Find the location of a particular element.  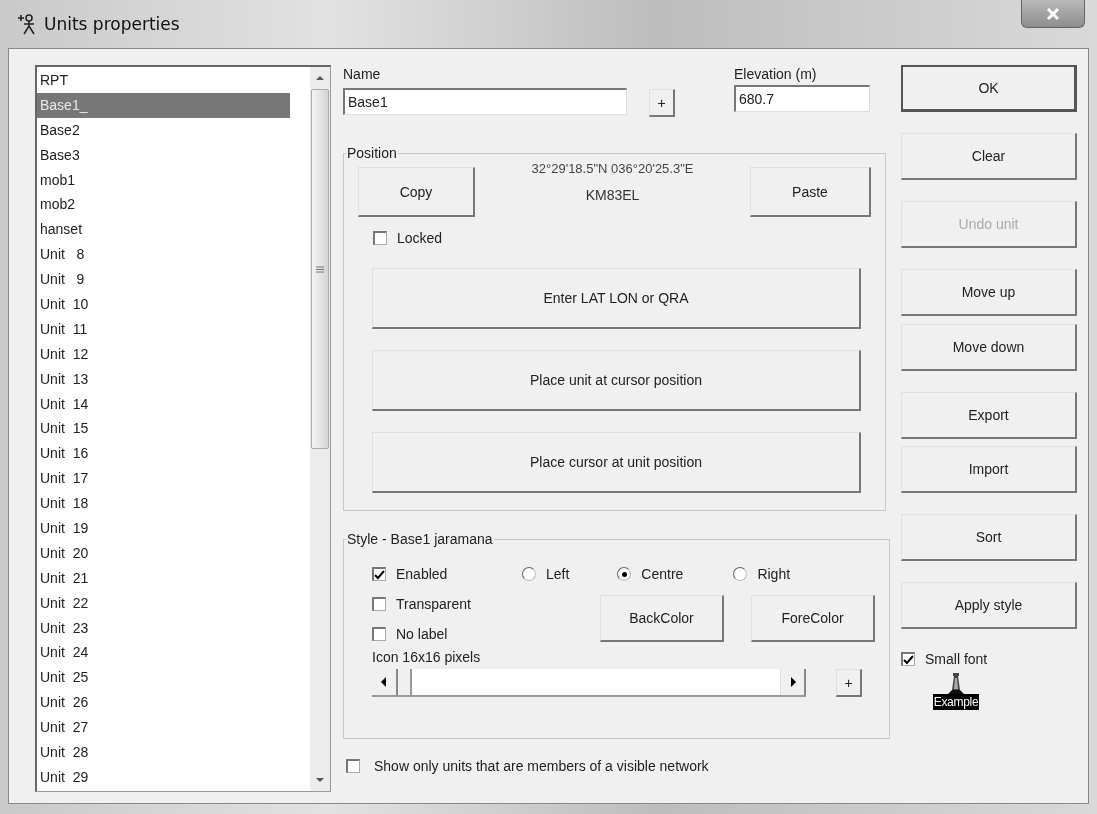

dialog-button: Export is located at coordinates (989, 415).